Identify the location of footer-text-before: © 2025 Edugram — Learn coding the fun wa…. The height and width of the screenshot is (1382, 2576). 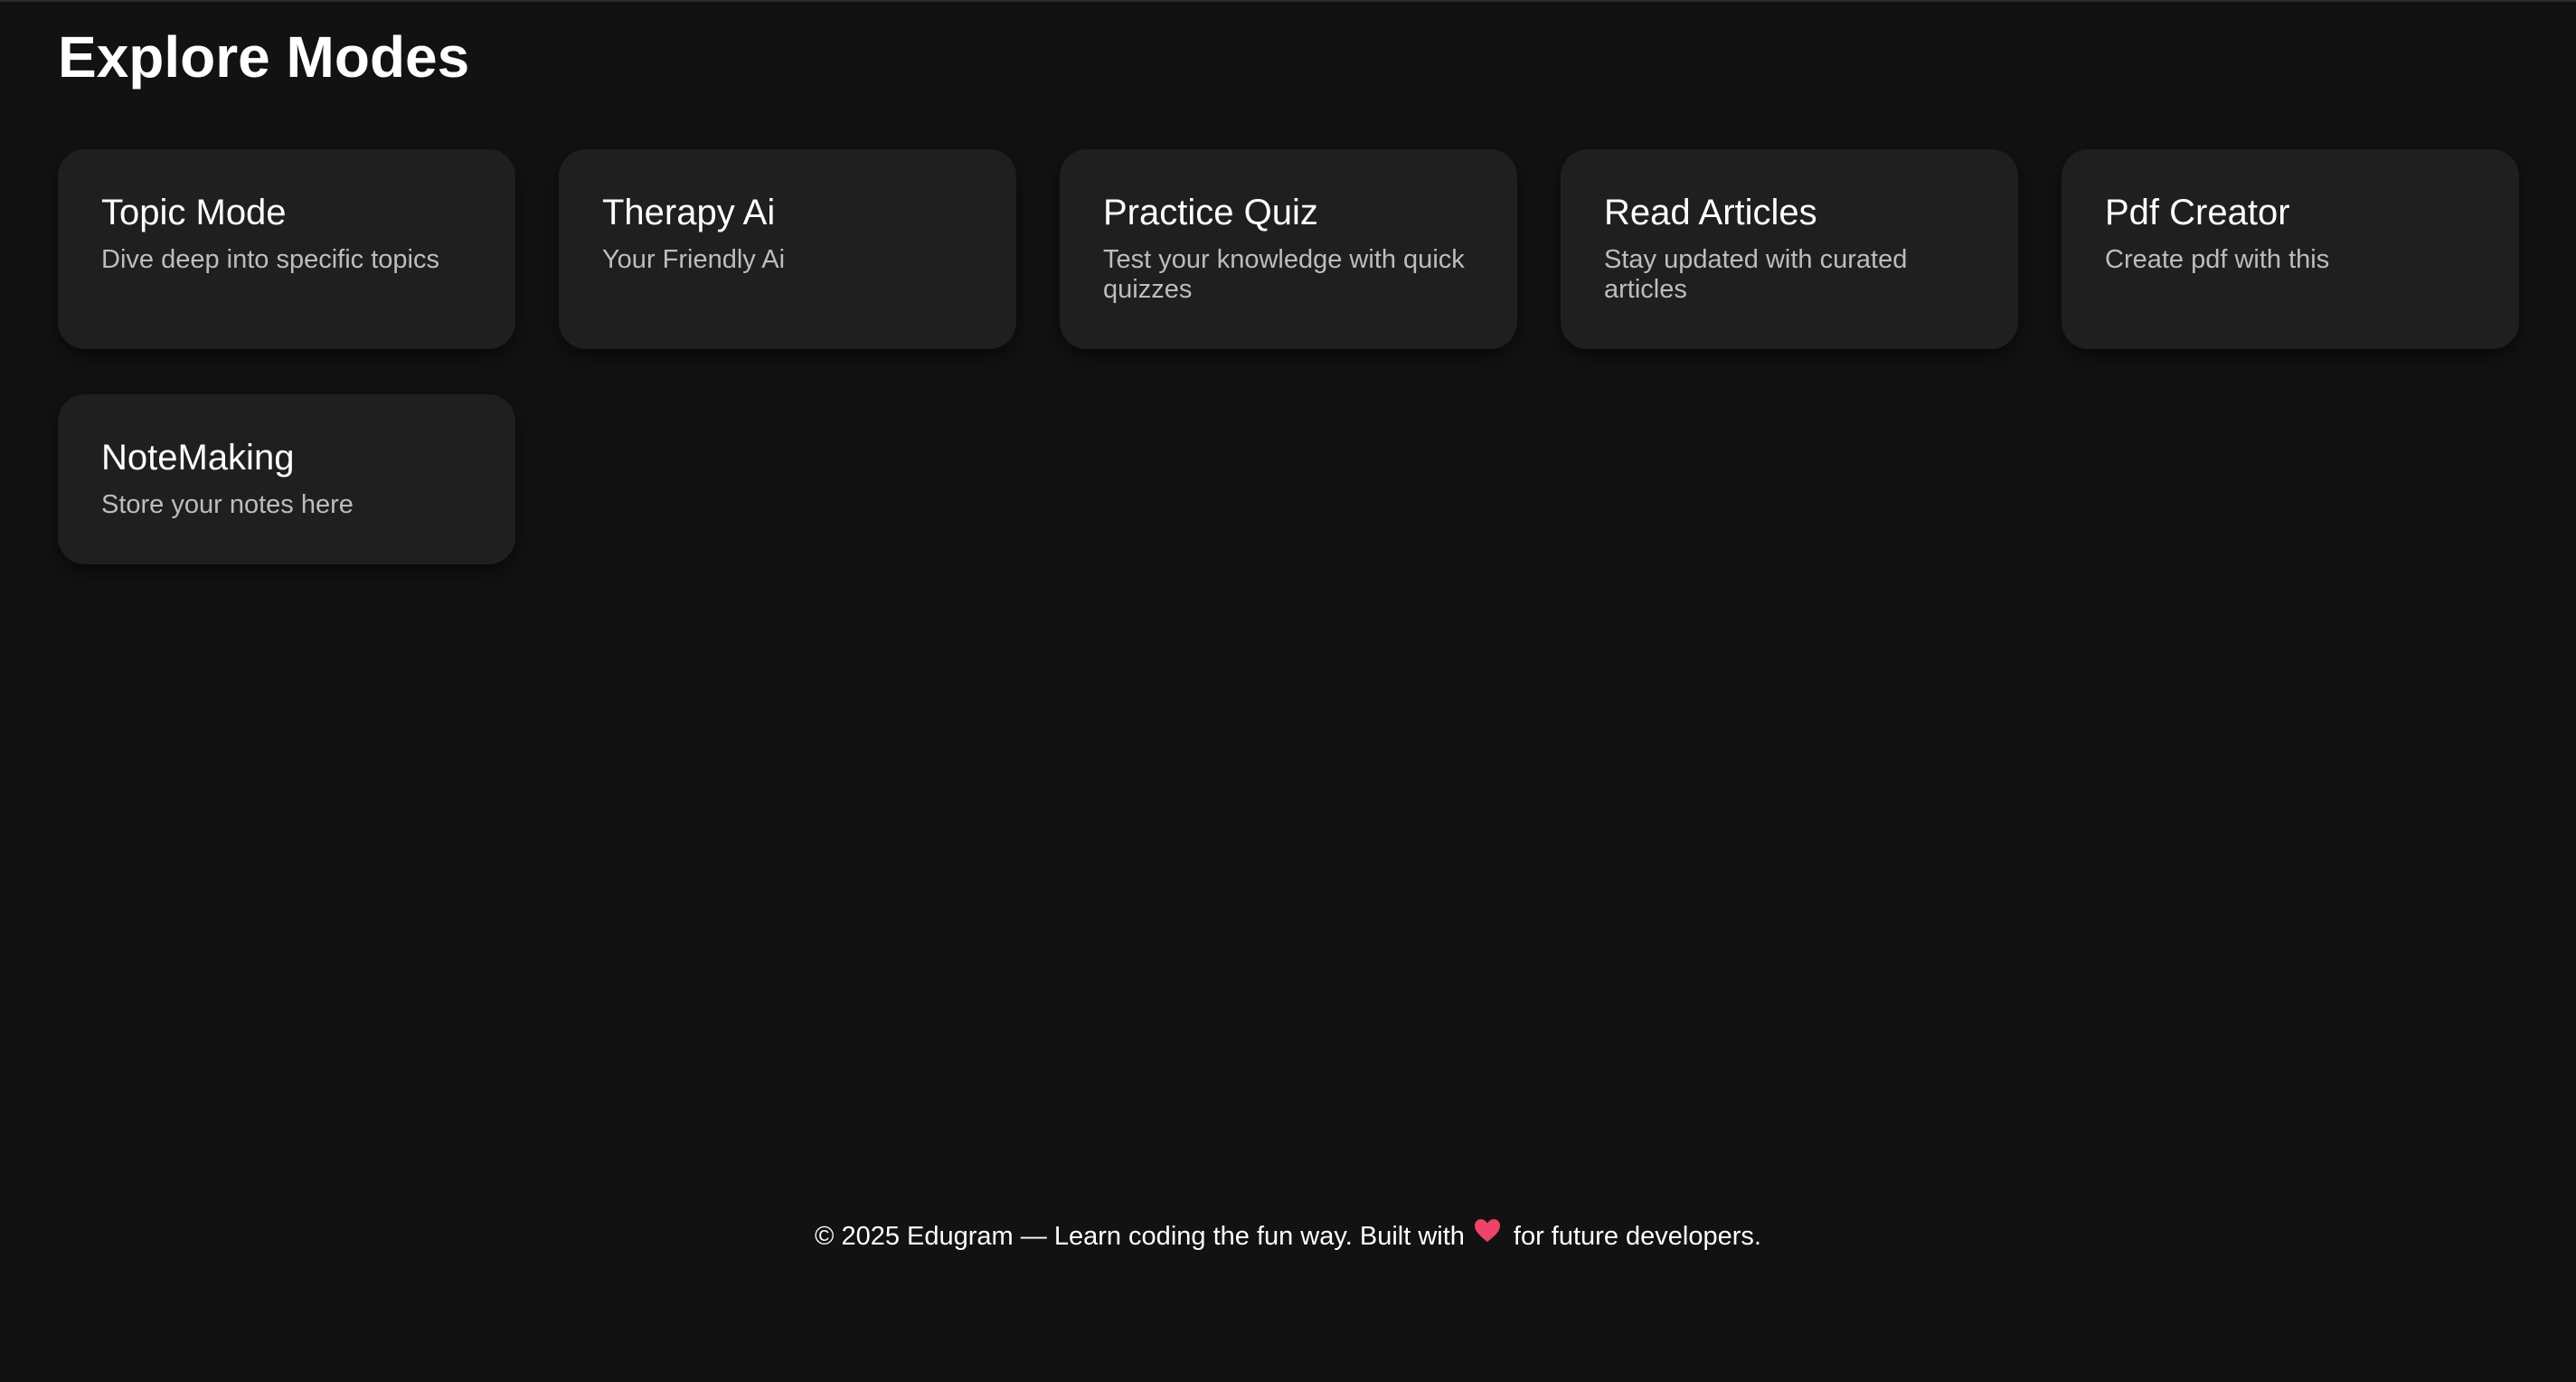
(1140, 1236).